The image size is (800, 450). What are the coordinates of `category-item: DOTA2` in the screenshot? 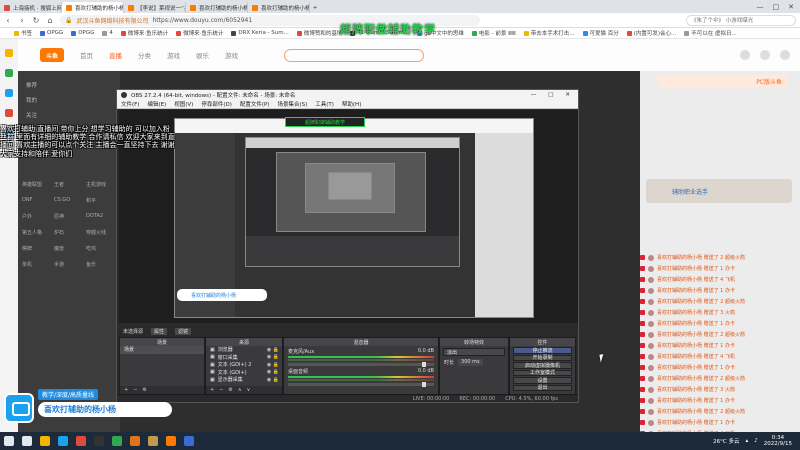 It's located at (102, 216).